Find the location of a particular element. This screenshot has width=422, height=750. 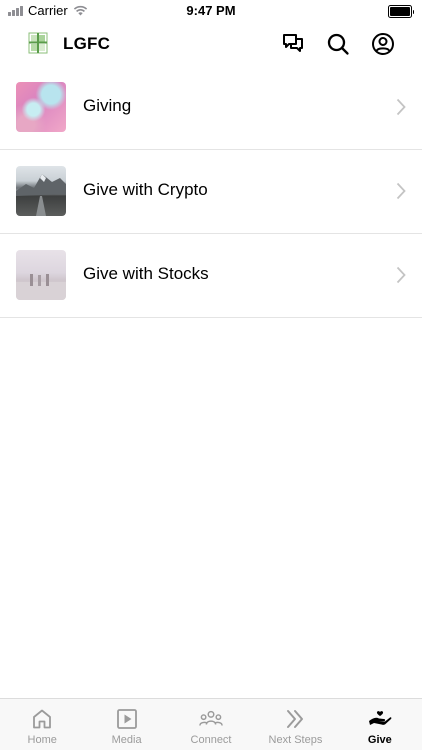

tab-bar: Home Media Connect Next Steps Give is located at coordinates (211, 724).